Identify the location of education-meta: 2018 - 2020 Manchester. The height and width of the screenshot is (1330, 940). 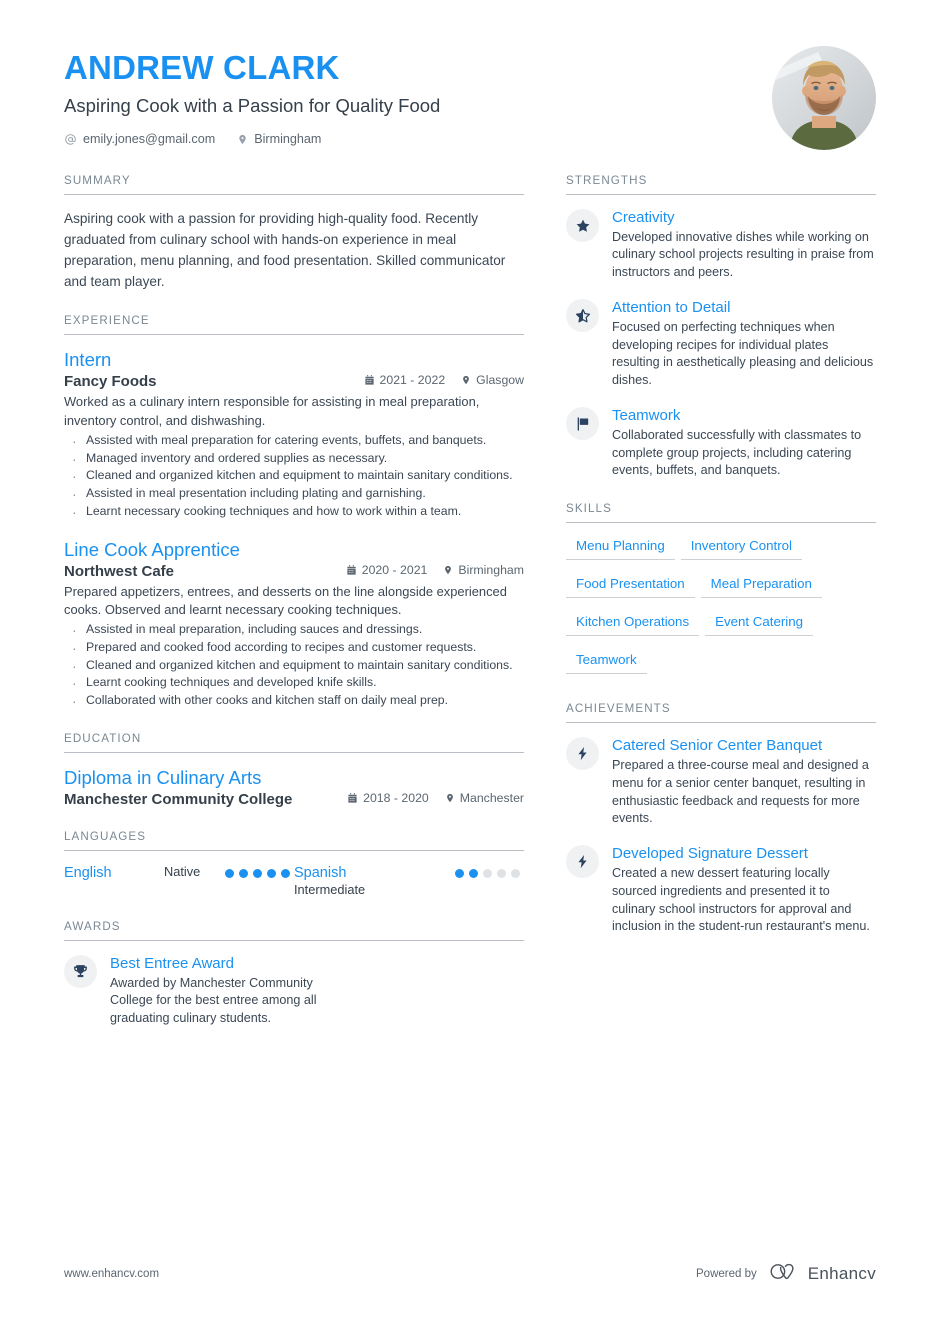
(428, 798).